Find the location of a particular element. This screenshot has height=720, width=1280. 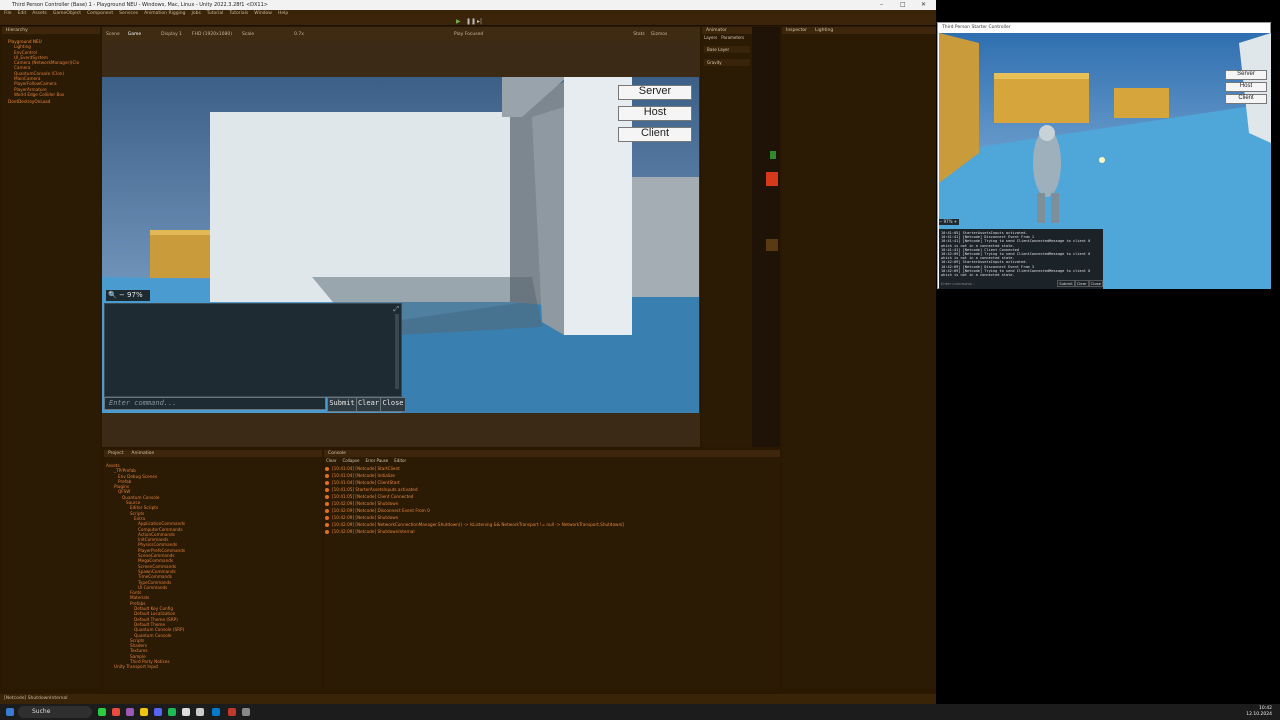

console-toolbar-button: Collapse is located at coordinates (350, 460).